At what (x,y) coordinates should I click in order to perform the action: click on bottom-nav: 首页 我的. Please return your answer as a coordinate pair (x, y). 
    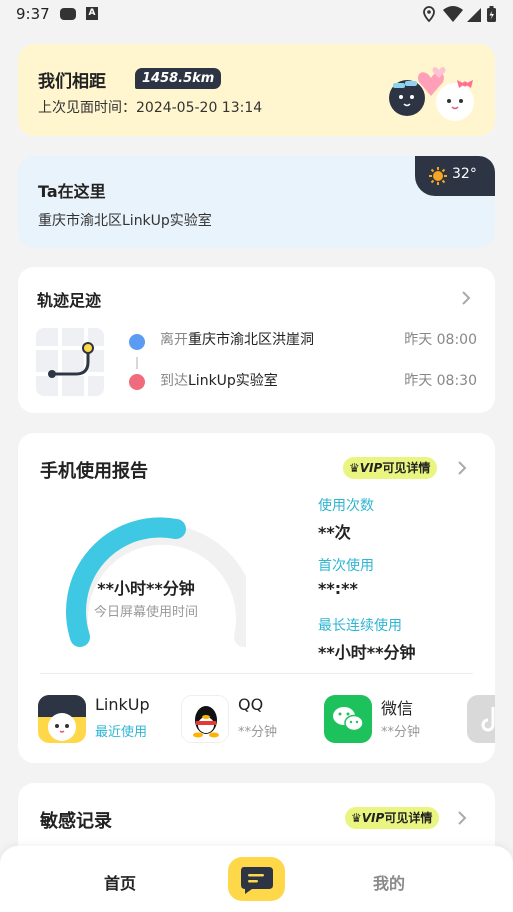
    Looking at the image, I should click on (256, 879).